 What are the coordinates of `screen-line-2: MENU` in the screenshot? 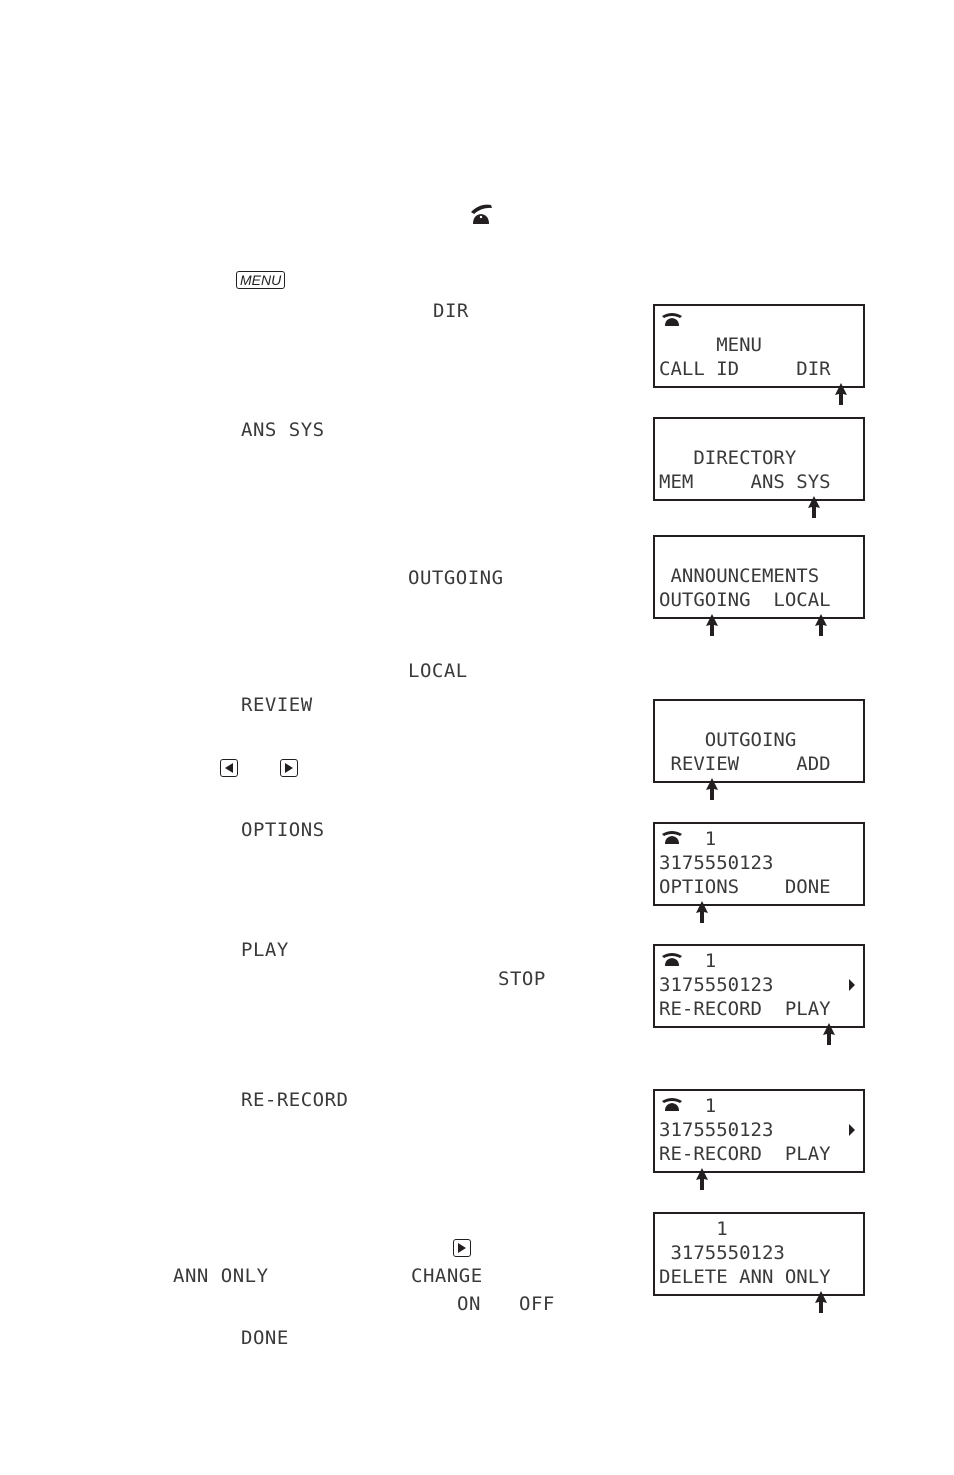 It's located at (710, 345).